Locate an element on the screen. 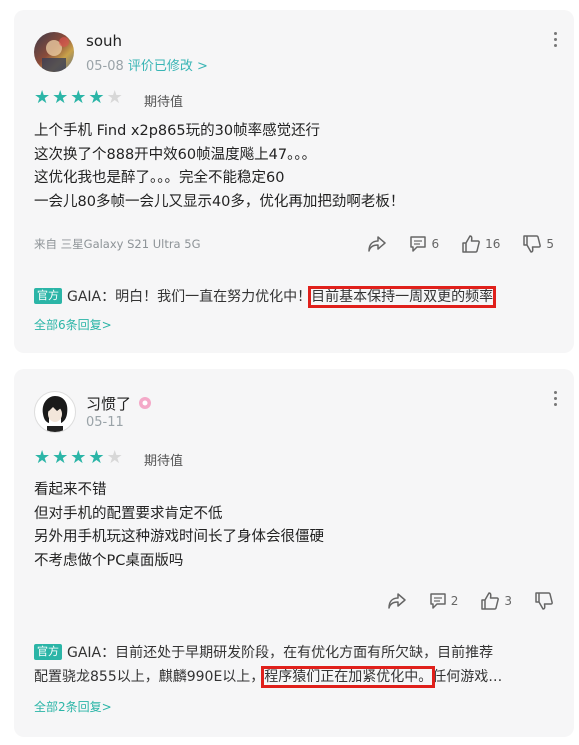  username-text: 习惯了 is located at coordinates (109, 404).